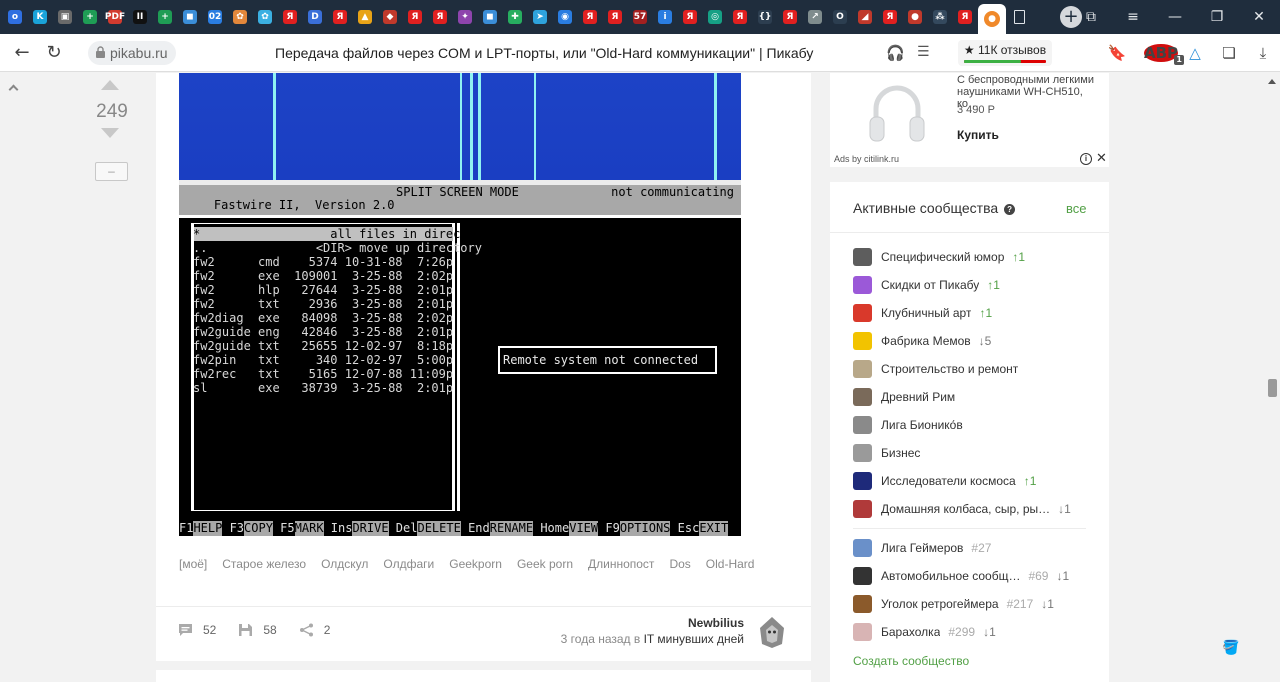 The image size is (1280, 682). Describe the element at coordinates (923, 52) in the screenshot. I see `reader-mode-icon: ☰` at that location.